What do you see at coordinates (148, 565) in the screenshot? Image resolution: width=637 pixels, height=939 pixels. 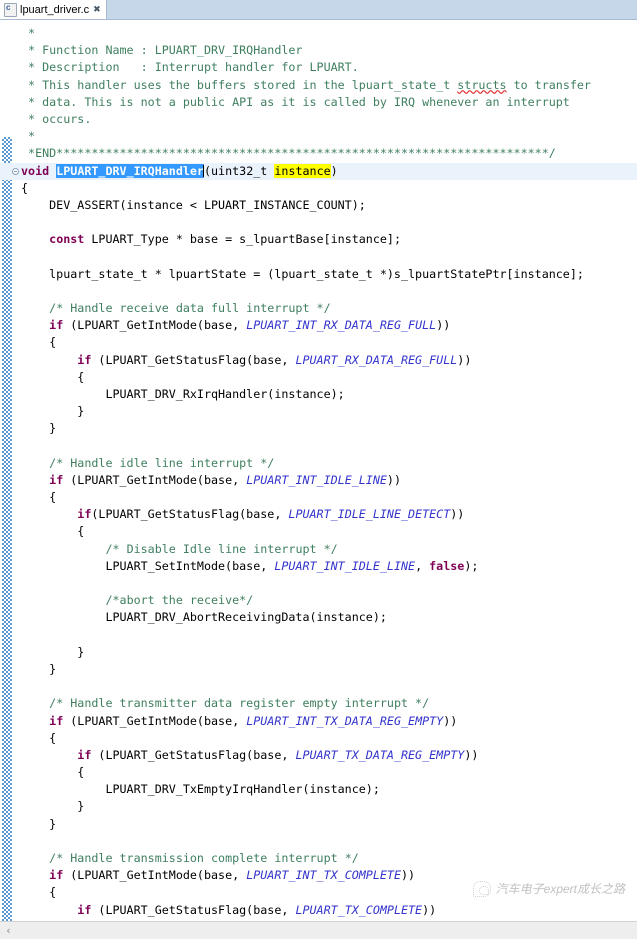 I see `code-token-plain: LPUART_SetIntMode(base,` at bounding box center [148, 565].